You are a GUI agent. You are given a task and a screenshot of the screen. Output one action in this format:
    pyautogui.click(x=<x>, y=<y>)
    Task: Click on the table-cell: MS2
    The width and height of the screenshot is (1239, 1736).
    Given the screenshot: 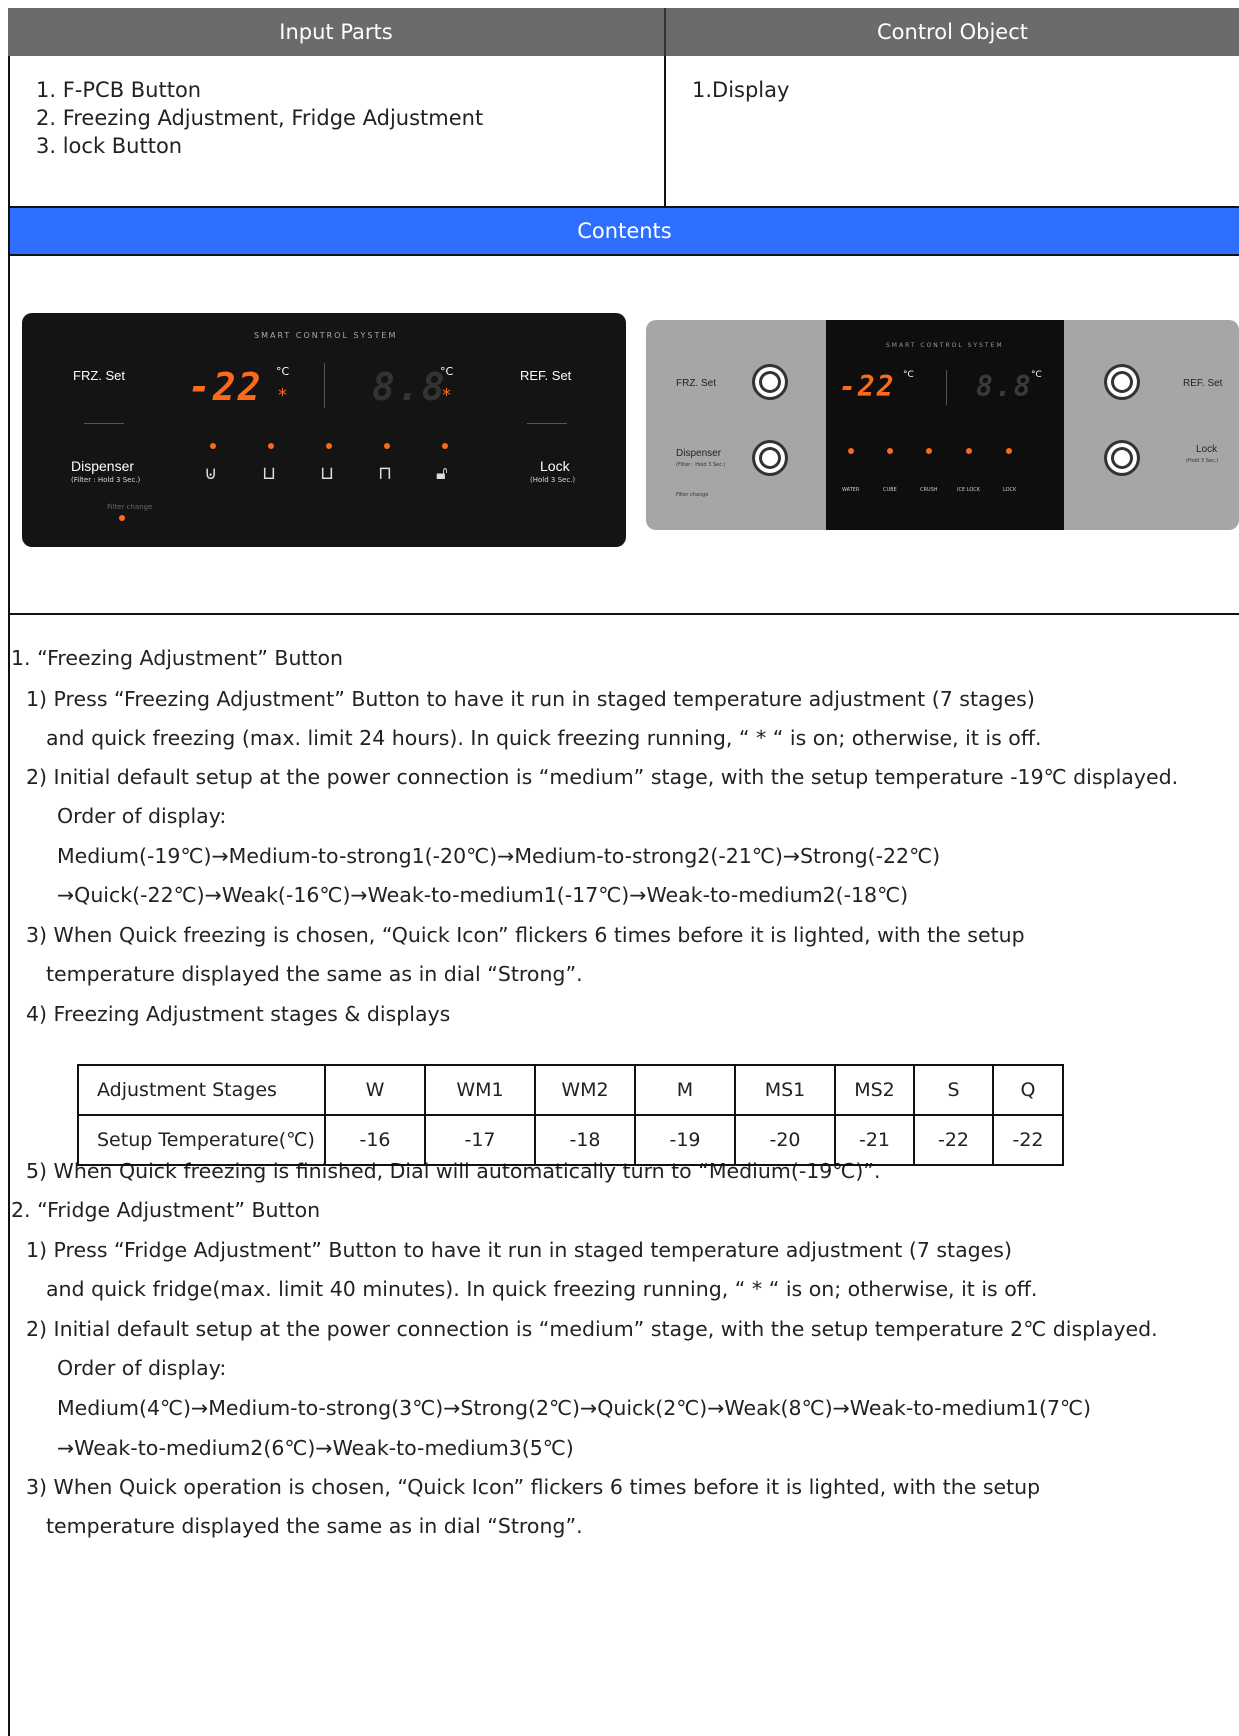 What is the action you would take?
    pyautogui.click(x=874, y=1090)
    